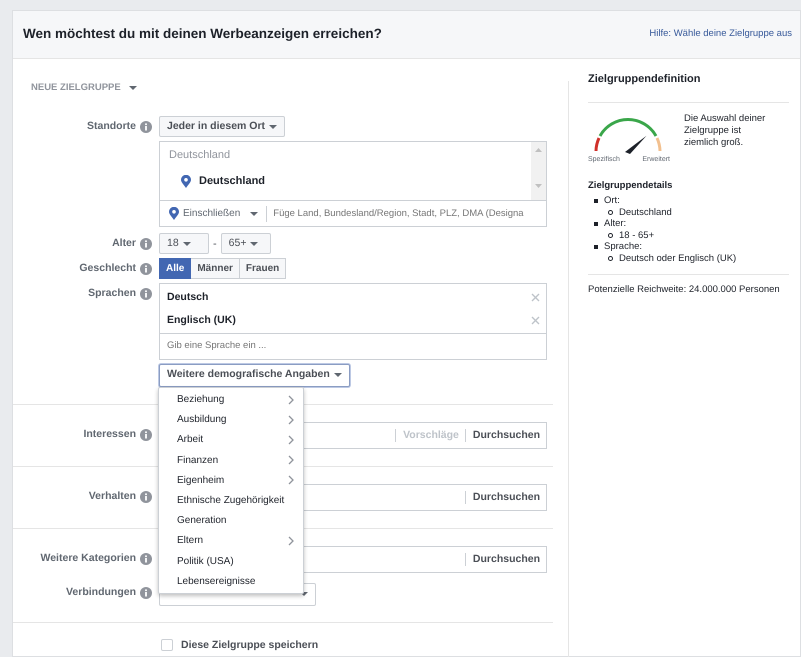 Image resolution: width=801 pixels, height=657 pixels. I want to click on field-label: Sprachen, so click(112, 293).